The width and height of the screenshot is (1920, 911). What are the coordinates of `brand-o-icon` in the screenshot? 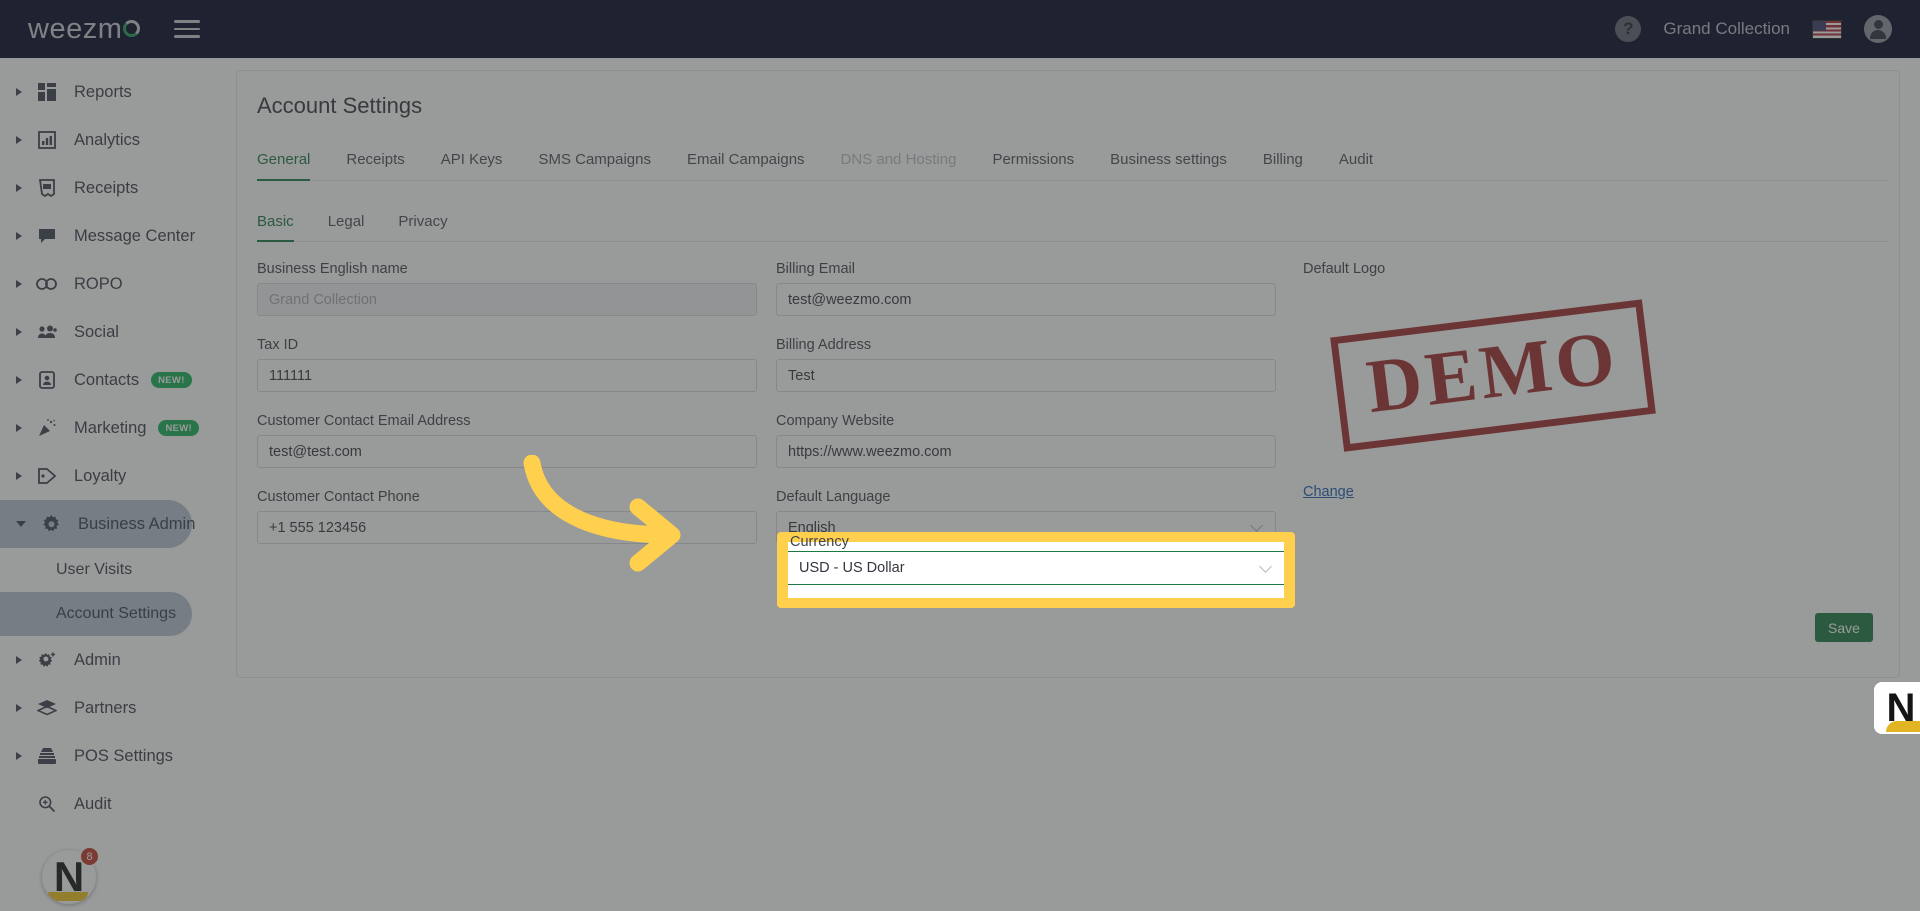 It's located at (132, 28).